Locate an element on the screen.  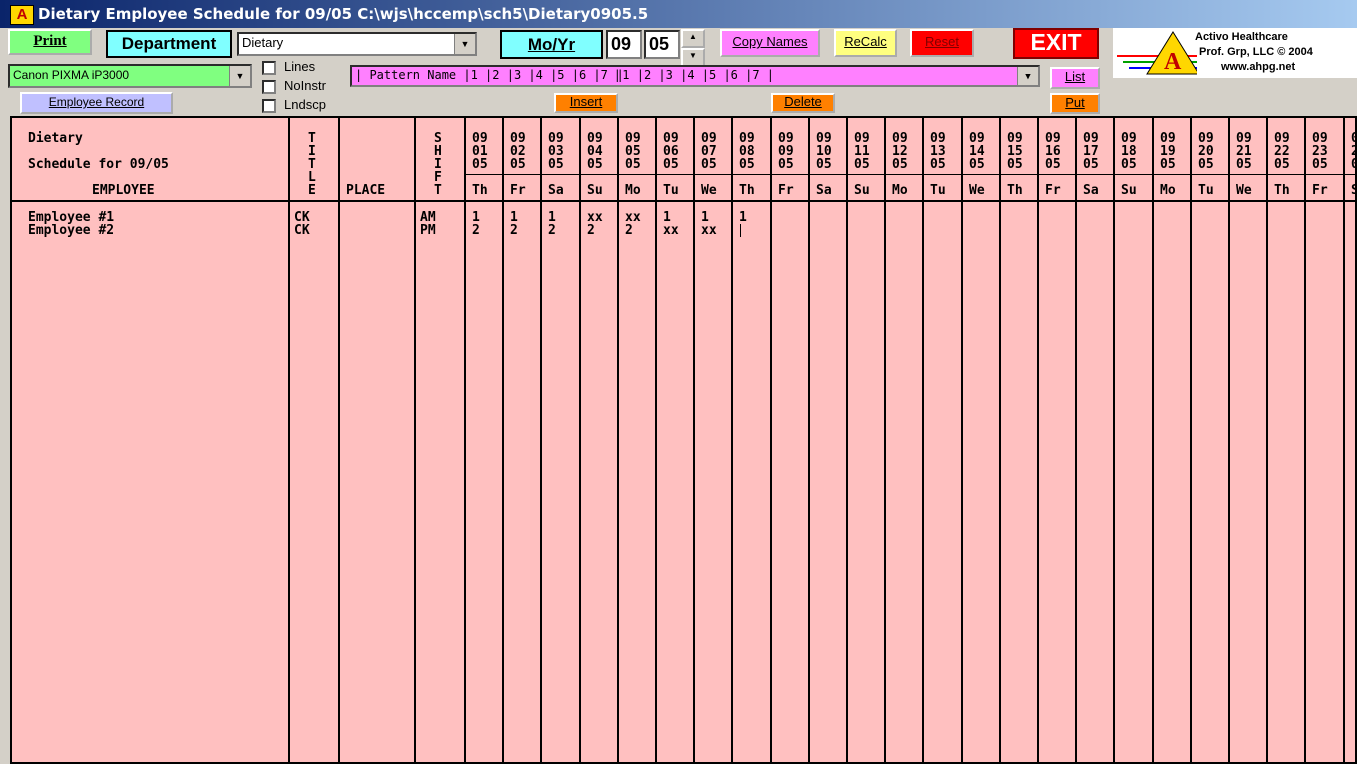
recalc-button: ReCalc is located at coordinates (865, 43).